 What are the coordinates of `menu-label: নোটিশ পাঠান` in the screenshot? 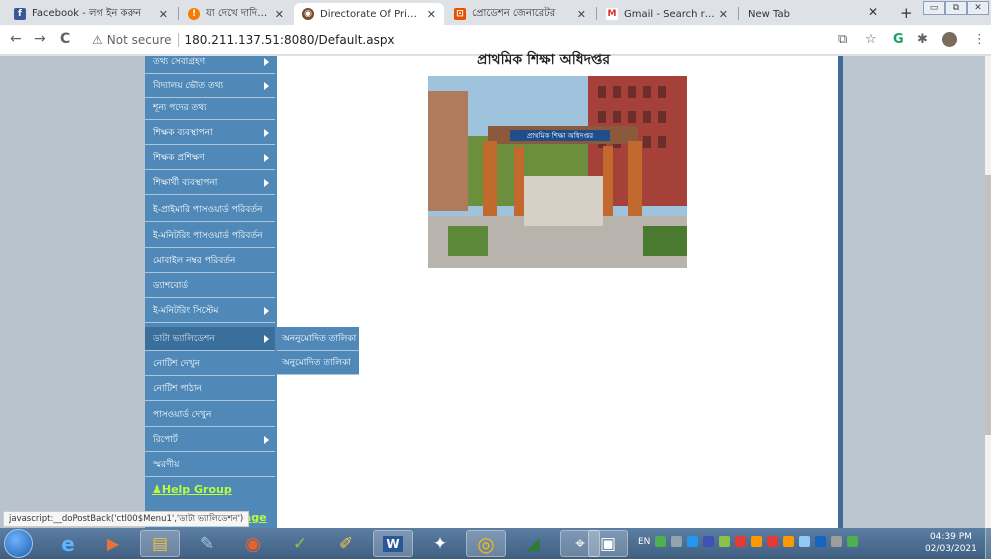 It's located at (177, 389).